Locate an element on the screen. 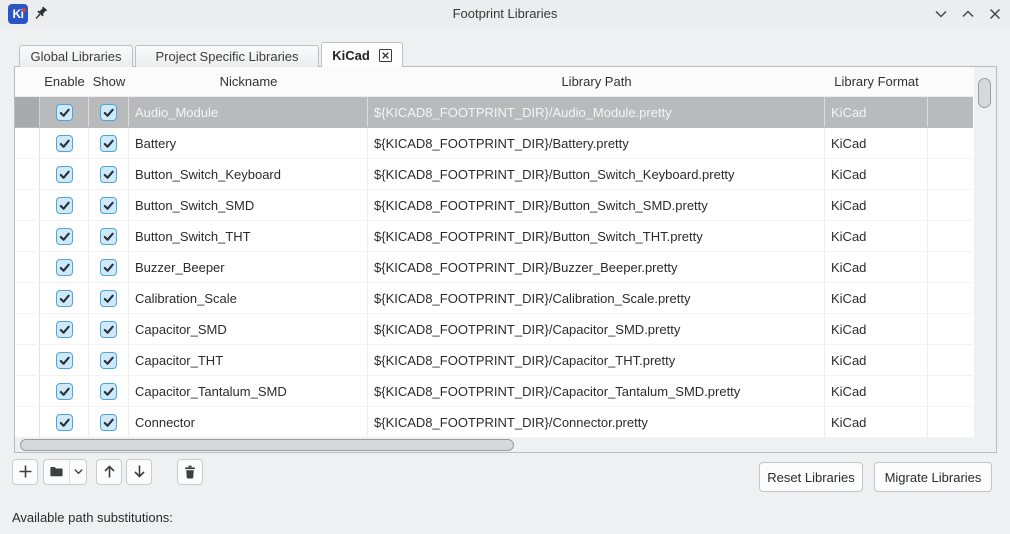  horizontal-scrollbar is located at coordinates (505, 445).